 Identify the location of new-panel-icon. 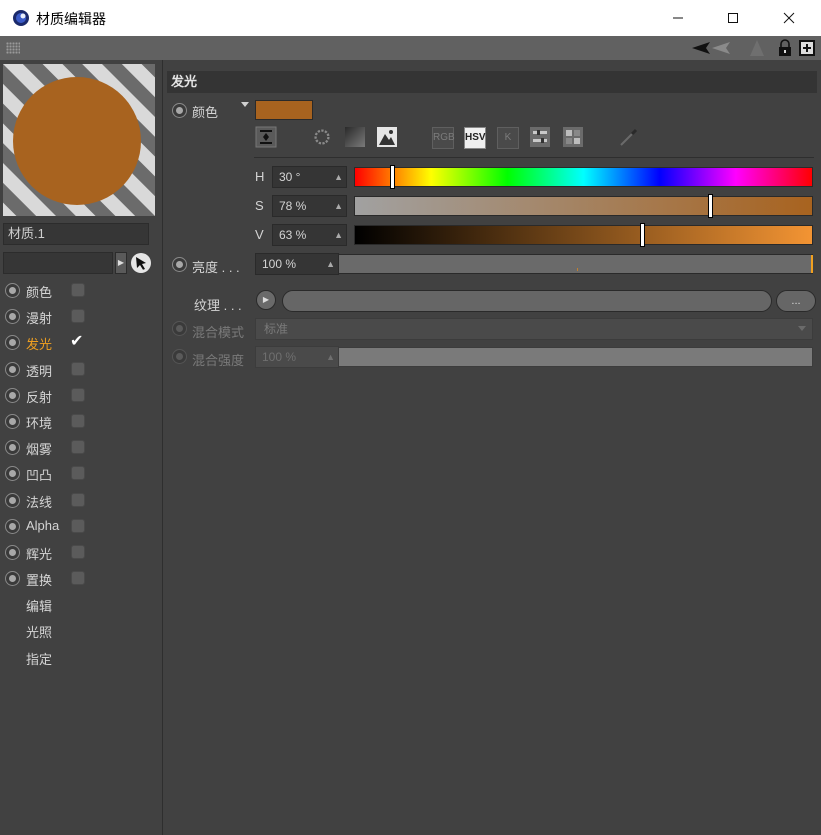
(807, 48).